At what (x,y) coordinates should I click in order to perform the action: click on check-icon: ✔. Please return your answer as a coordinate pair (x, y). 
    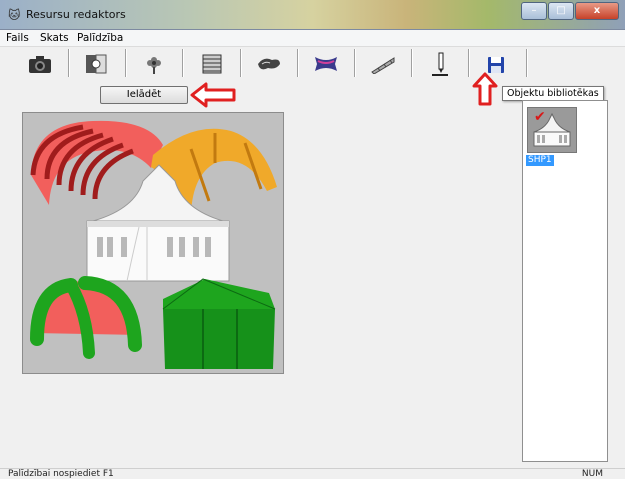
    Looking at the image, I should click on (540, 117).